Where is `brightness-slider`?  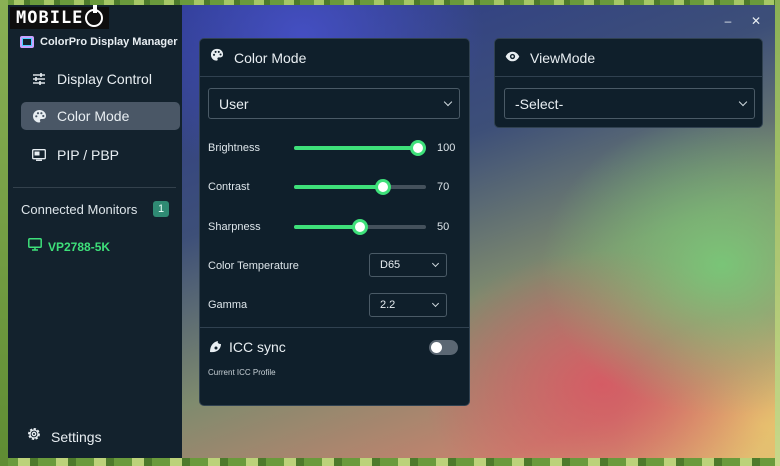 brightness-slider is located at coordinates (360, 148).